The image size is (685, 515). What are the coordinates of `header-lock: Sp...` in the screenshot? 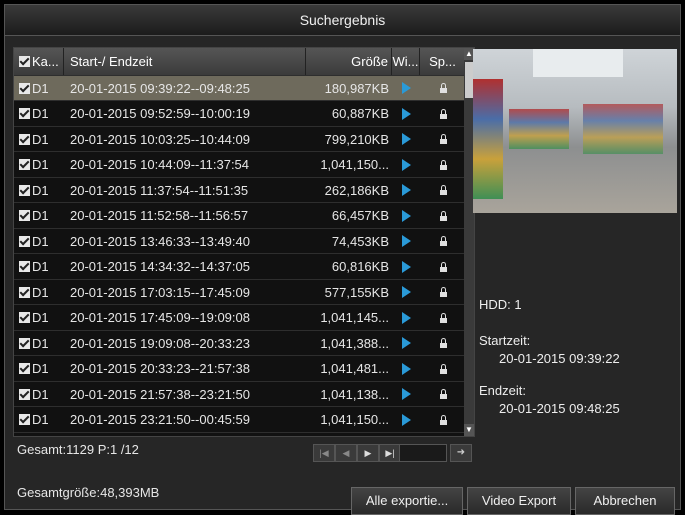 It's located at (443, 61).